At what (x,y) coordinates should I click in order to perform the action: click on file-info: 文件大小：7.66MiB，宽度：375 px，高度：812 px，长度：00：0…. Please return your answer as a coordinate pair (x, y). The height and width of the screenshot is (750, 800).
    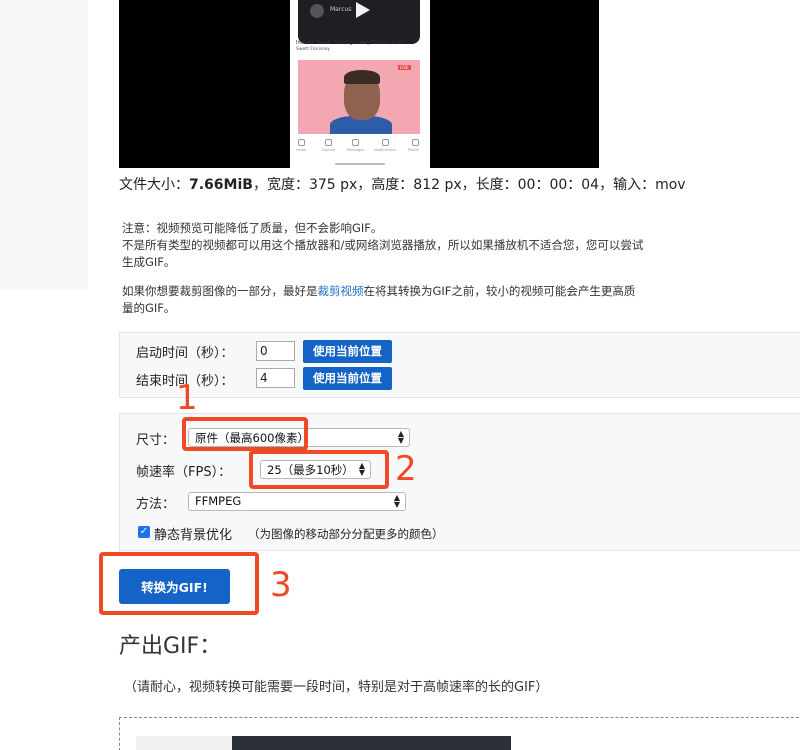
    Looking at the image, I should click on (402, 184).